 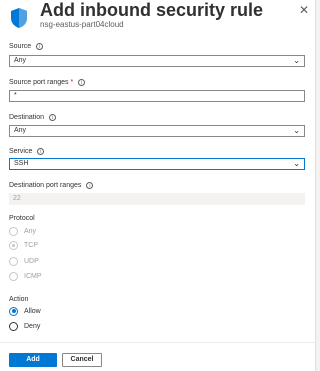 What do you see at coordinates (45, 185) in the screenshot?
I see `destination-port-ranges-label-text: Destination port ranges` at bounding box center [45, 185].